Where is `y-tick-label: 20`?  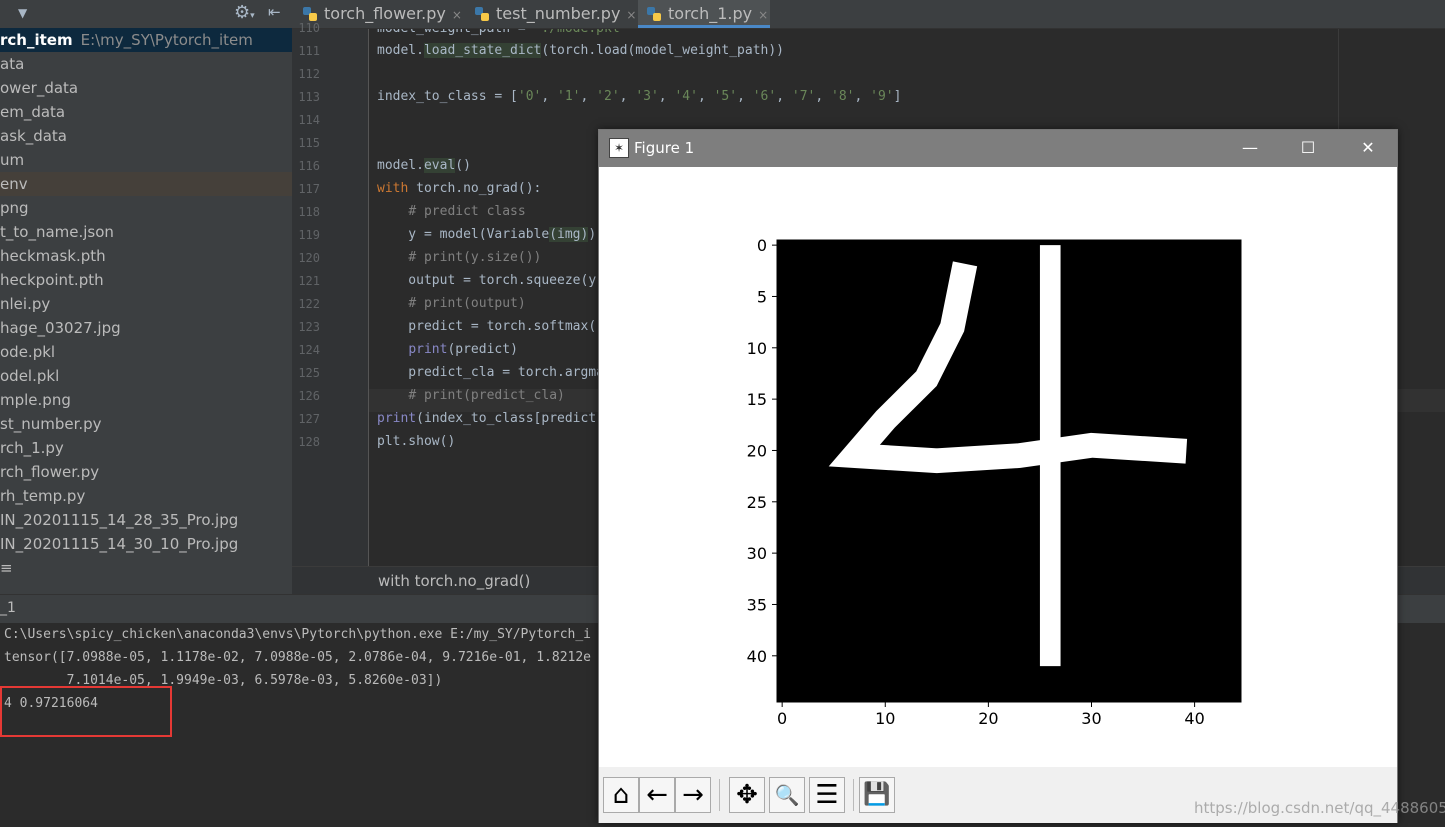
y-tick-label: 20 is located at coordinates (757, 450).